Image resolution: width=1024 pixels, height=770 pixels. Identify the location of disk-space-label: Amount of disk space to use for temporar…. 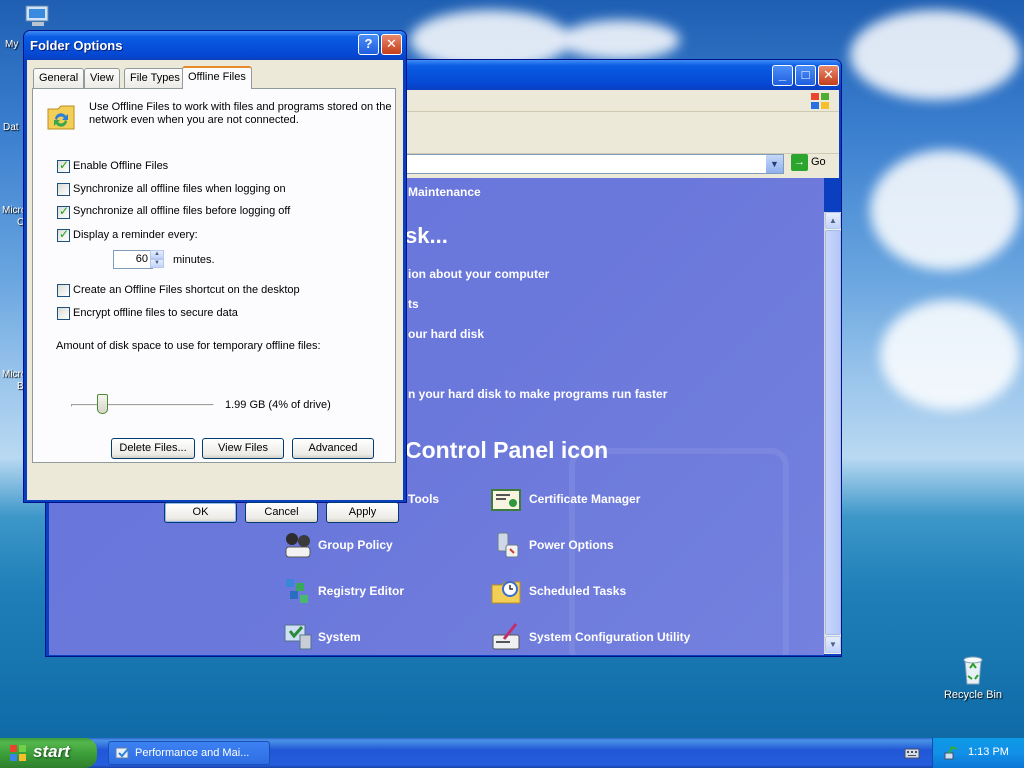
(188, 346).